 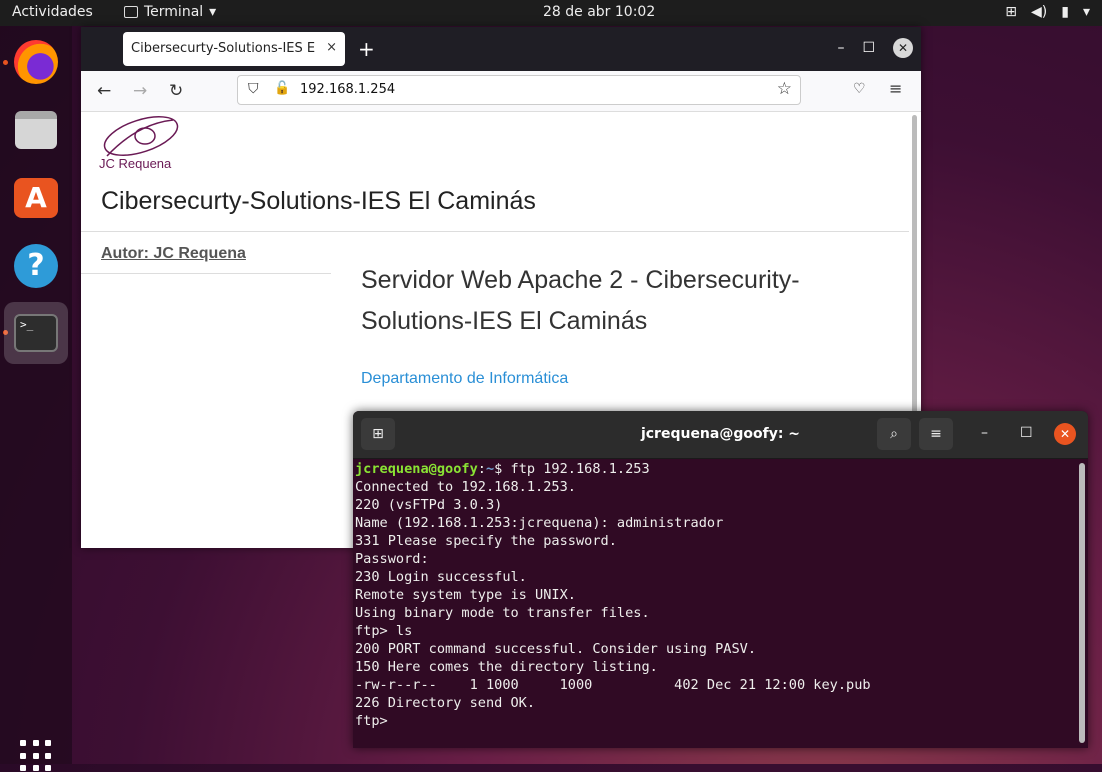 What do you see at coordinates (173, 254) in the screenshot?
I see `author-link: Autor: JC Requena` at bounding box center [173, 254].